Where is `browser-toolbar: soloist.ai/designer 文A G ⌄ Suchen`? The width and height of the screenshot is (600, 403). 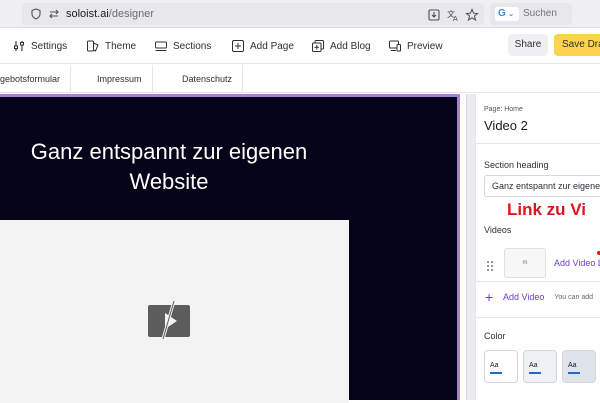 browser-toolbar: soloist.ai/designer 文A G ⌄ Suchen is located at coordinates (300, 14).